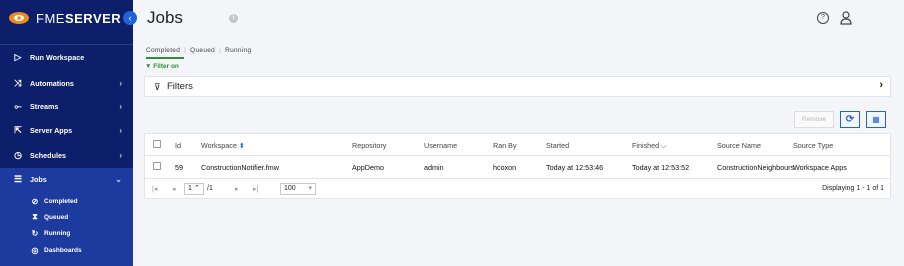 Image resolution: width=904 pixels, height=266 pixels. Describe the element at coordinates (240, 167) in the screenshot. I see `cell-workspace: ConstructionNotifier.fmw` at that location.